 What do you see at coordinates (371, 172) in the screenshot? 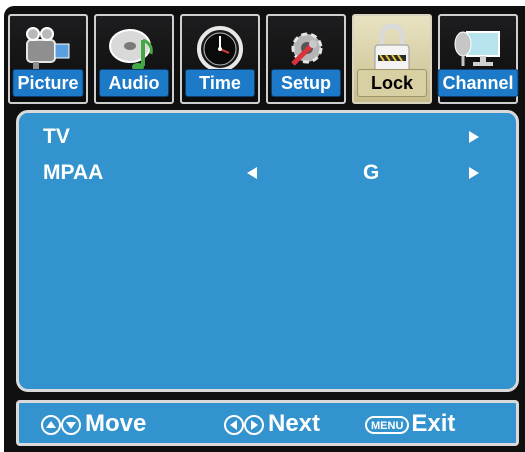
I see `row-value: G` at bounding box center [371, 172].